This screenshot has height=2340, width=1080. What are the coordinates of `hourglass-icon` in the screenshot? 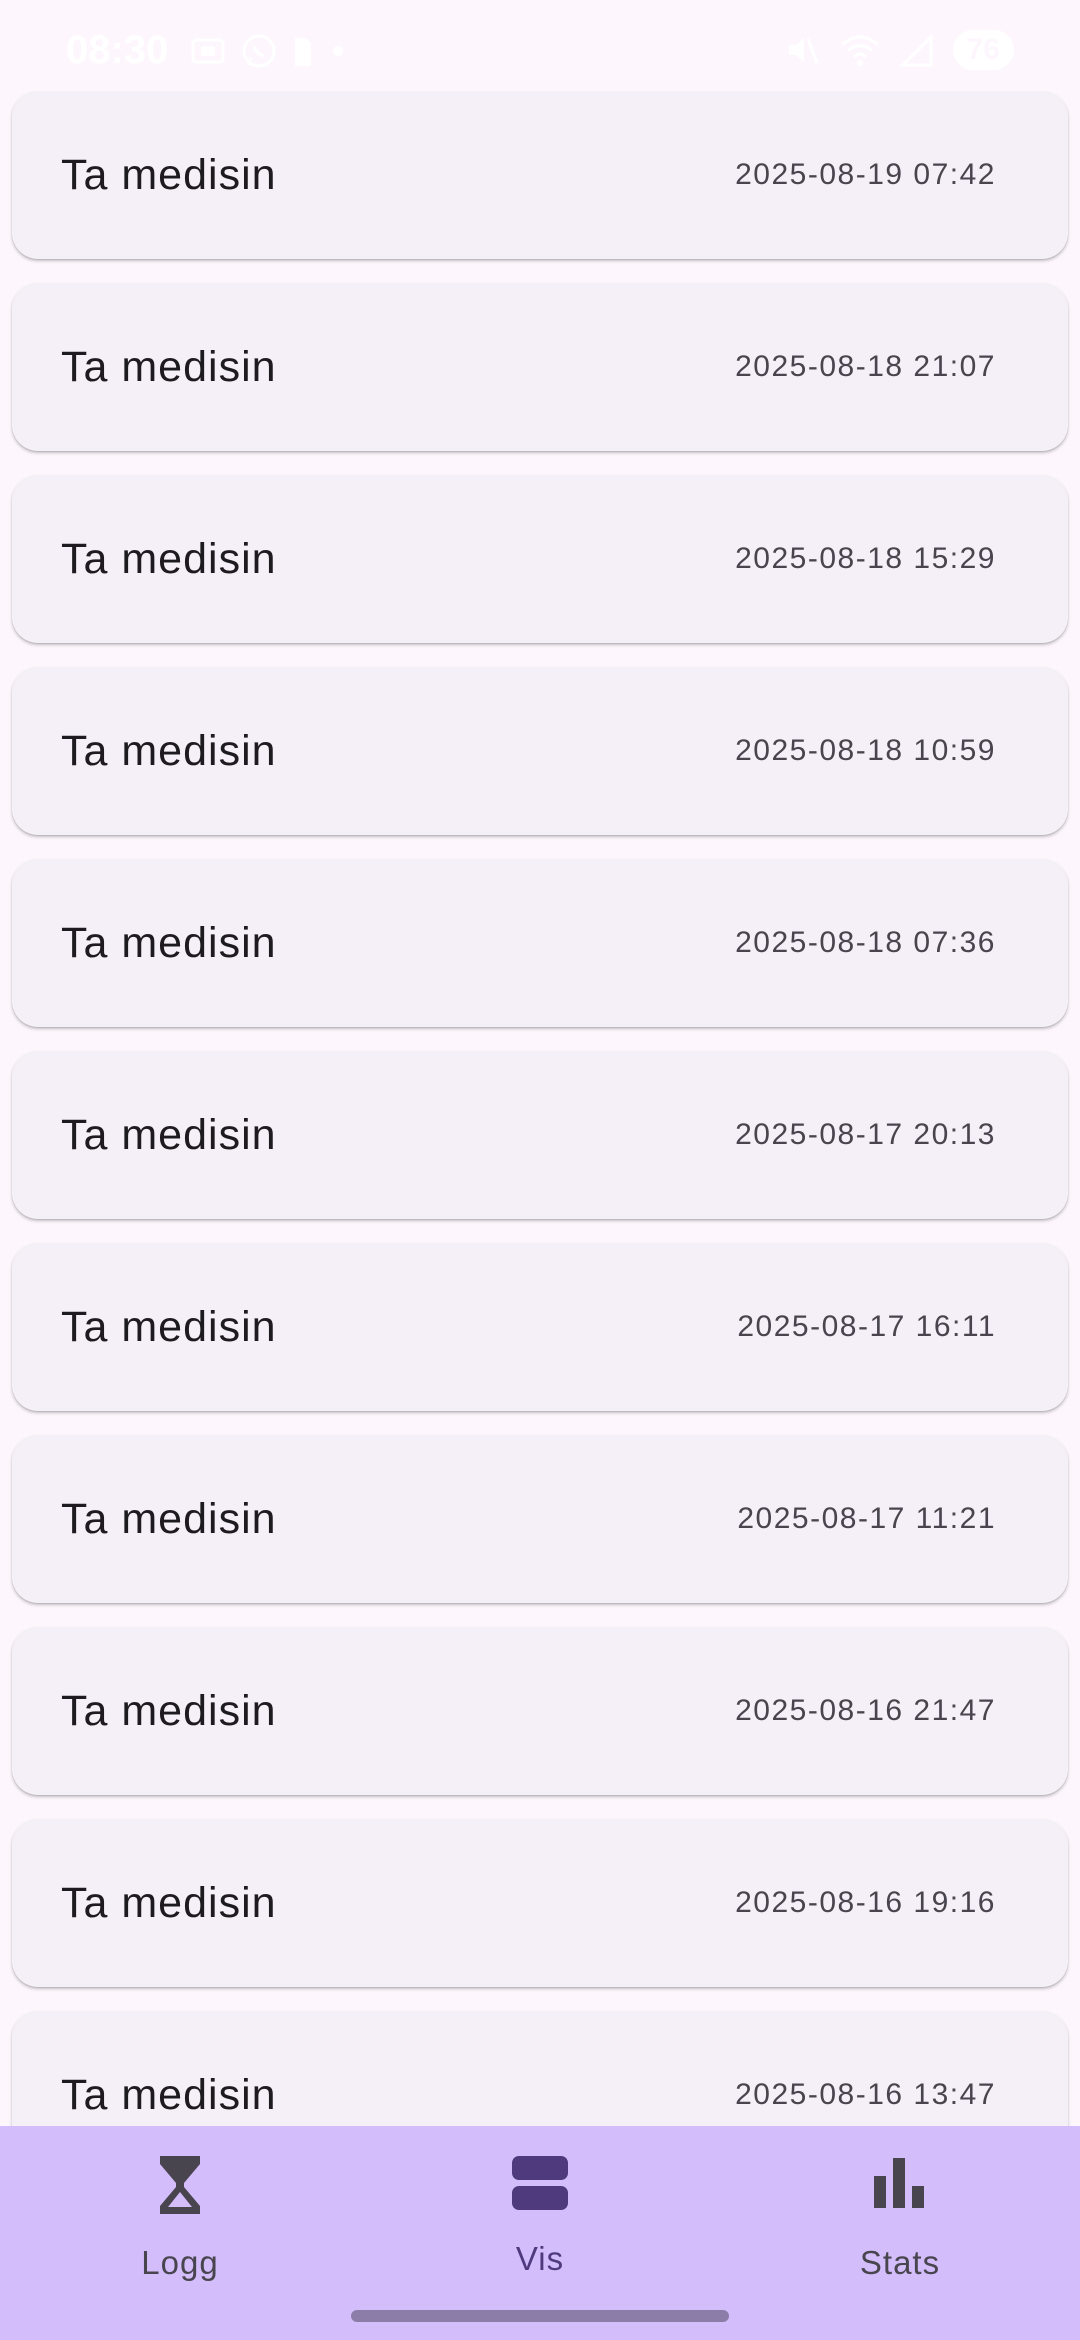 It's located at (180, 2185).